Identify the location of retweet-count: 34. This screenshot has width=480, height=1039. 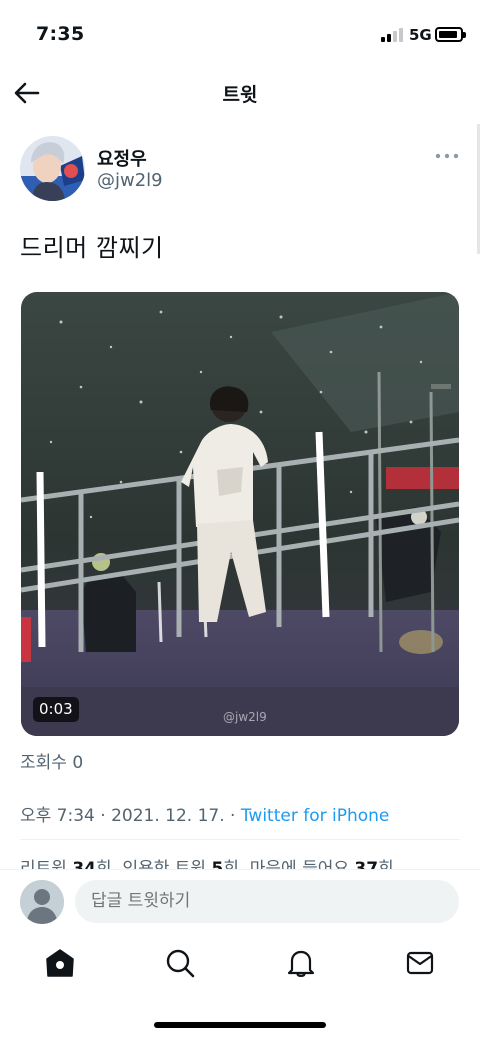
(84, 864).